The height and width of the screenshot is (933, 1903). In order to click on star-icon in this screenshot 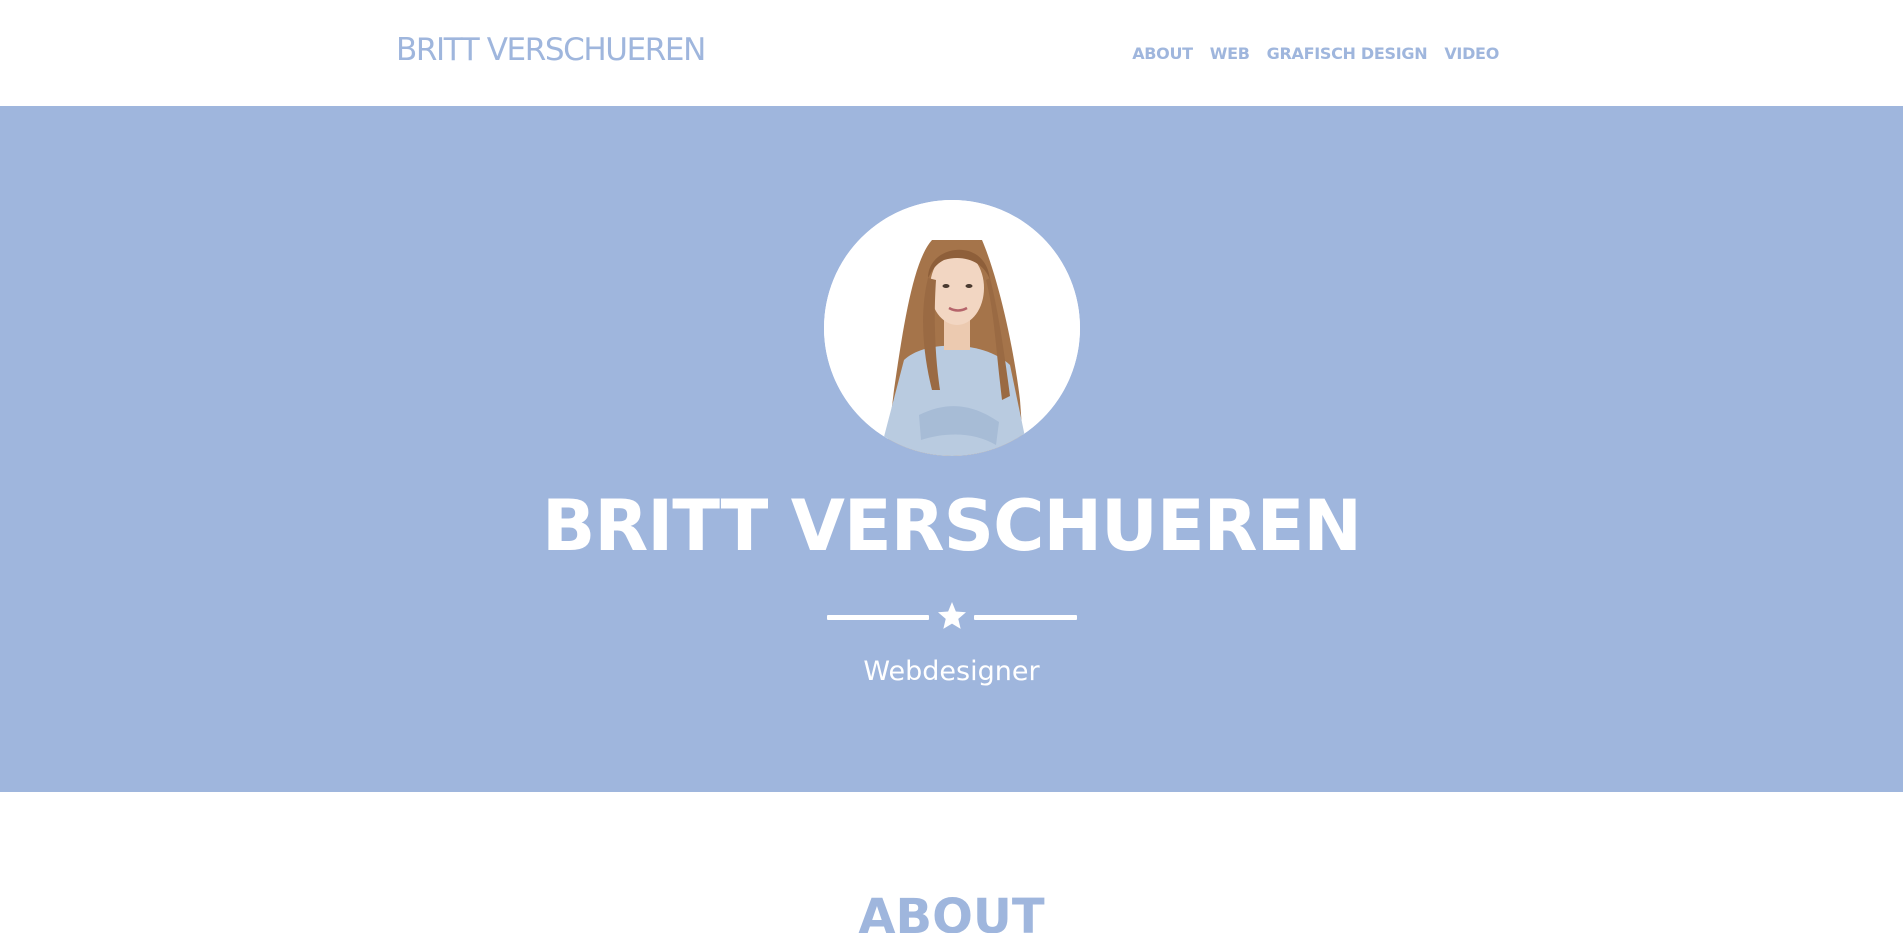, I will do `click(952, 615)`.